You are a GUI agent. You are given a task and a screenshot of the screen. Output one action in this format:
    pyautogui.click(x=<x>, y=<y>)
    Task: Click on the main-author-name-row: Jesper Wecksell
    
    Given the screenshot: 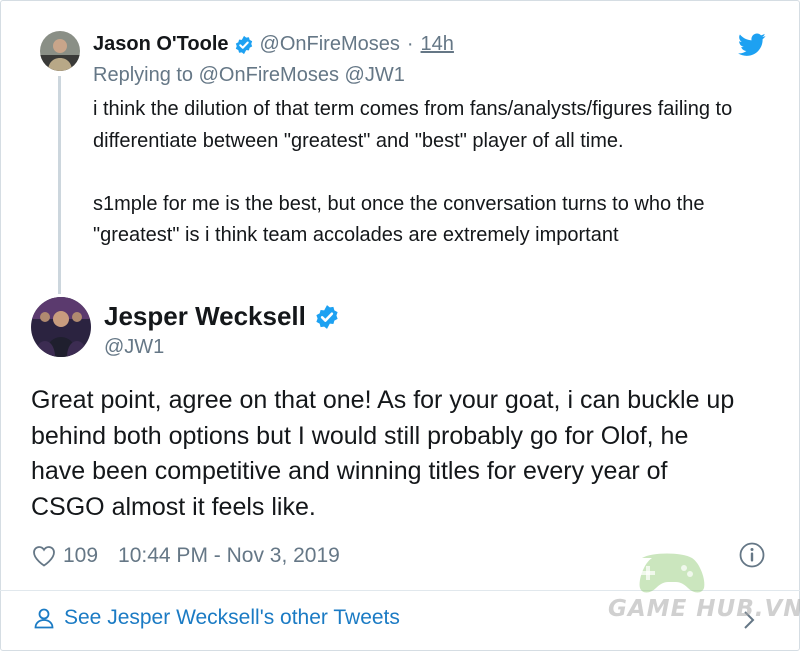 What is the action you would take?
    pyautogui.click(x=225, y=316)
    